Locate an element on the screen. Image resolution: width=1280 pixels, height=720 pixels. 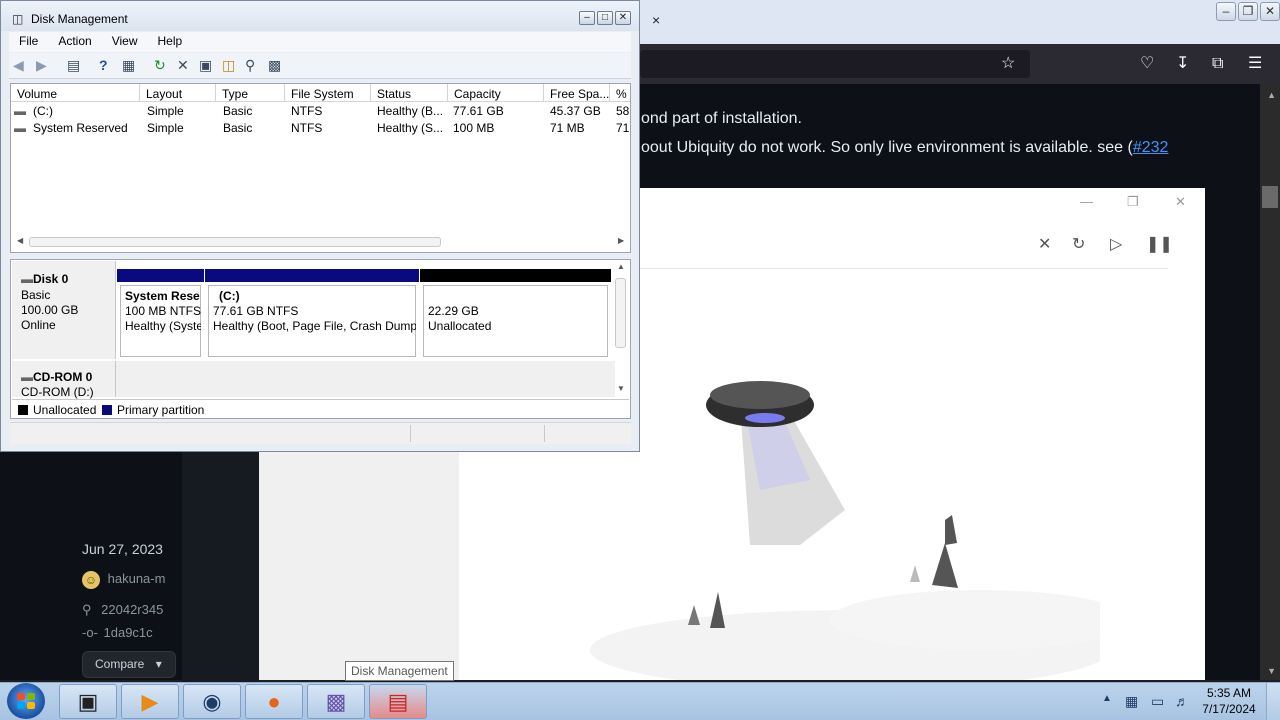
taskbar-globe: ◉ is located at coordinates (212, 701).